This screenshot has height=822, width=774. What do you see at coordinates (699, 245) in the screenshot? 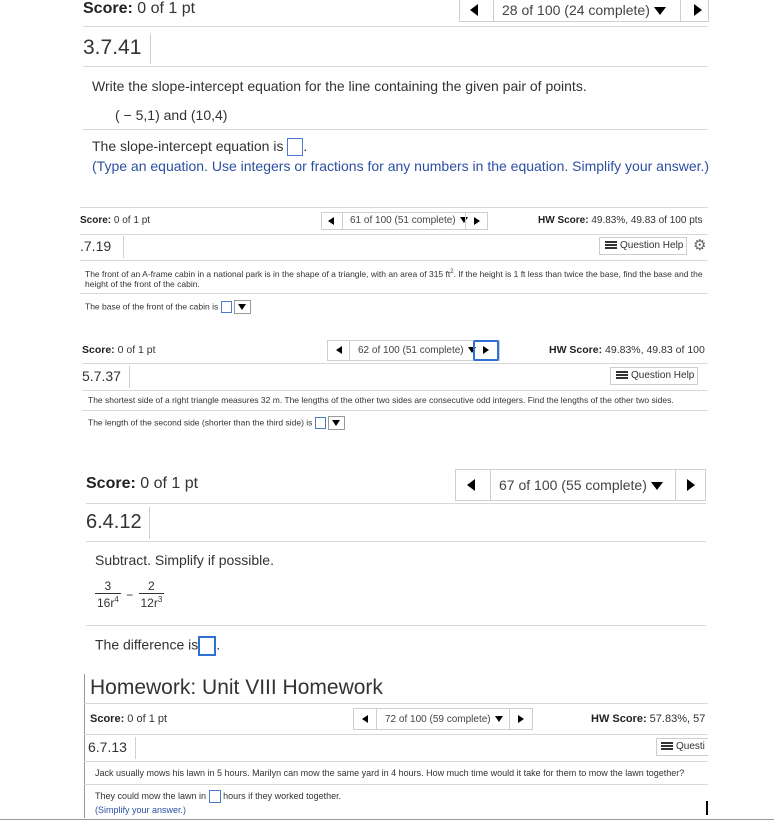
I see `gear-icon: ⚙` at bounding box center [699, 245].